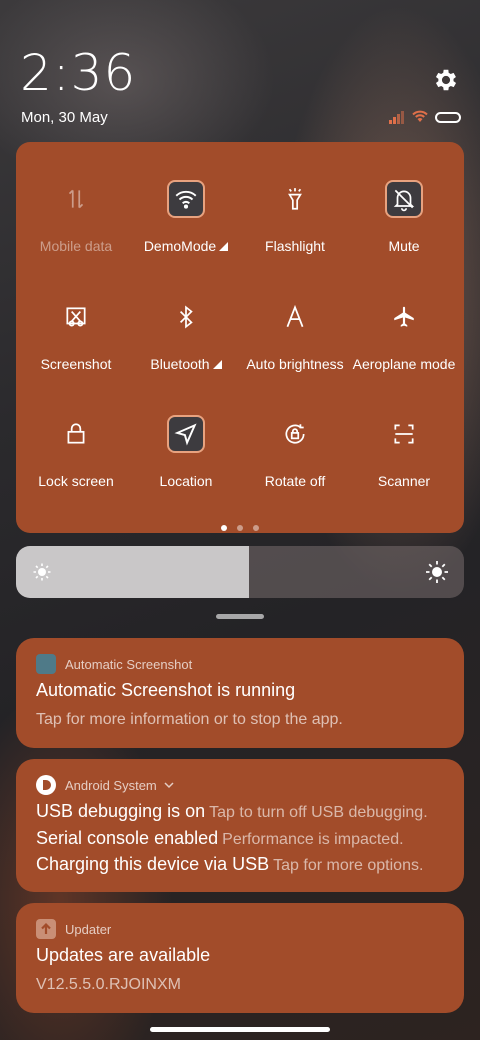  What do you see at coordinates (404, 199) in the screenshot?
I see `bell-off-icon` at bounding box center [404, 199].